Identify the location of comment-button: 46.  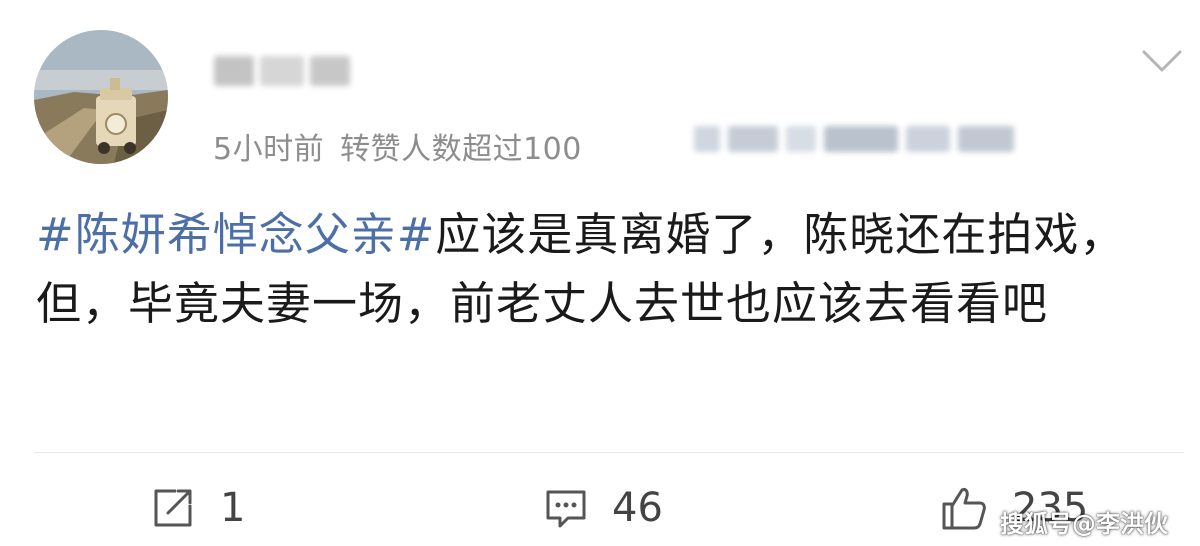
(603, 508).